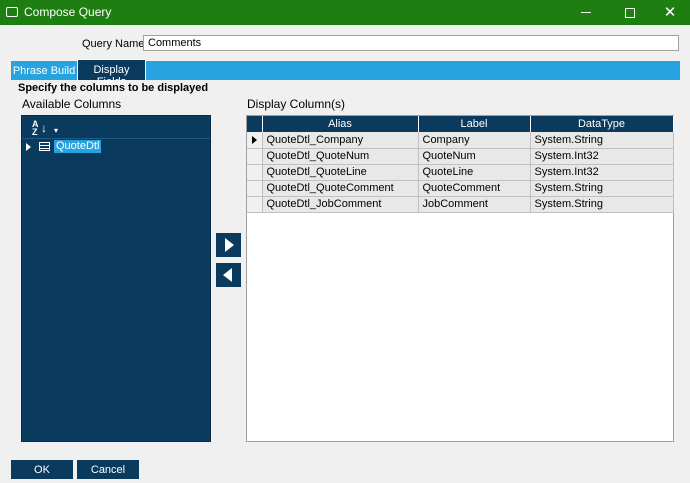 The image size is (690, 483). Describe the element at coordinates (345, 73) in the screenshot. I see `tab-strip: Phrase Build Display Fields` at that location.